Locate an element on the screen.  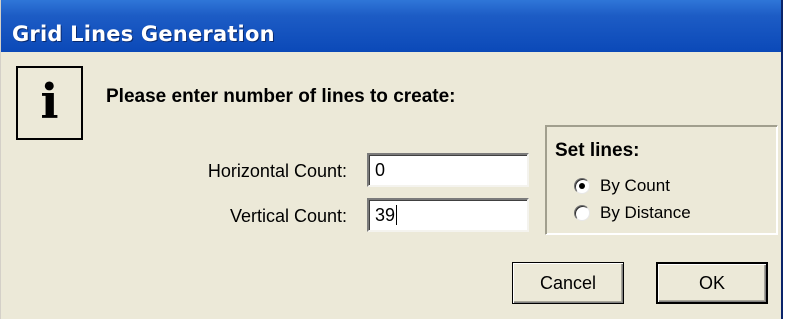
horizontal-count-label: Horizontal Count: is located at coordinates (277, 171).